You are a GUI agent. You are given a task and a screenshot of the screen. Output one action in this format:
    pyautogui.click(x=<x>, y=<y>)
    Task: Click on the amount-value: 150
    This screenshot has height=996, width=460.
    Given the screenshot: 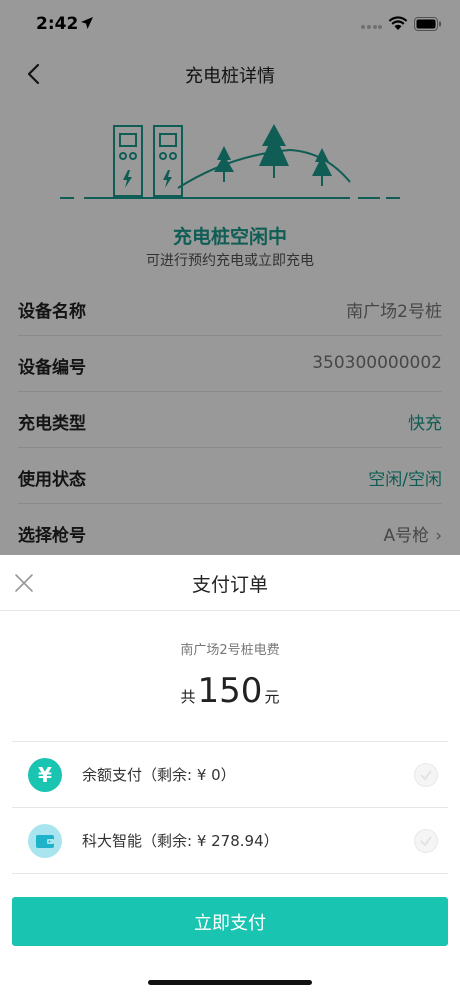 What is the action you would take?
    pyautogui.click(x=230, y=691)
    